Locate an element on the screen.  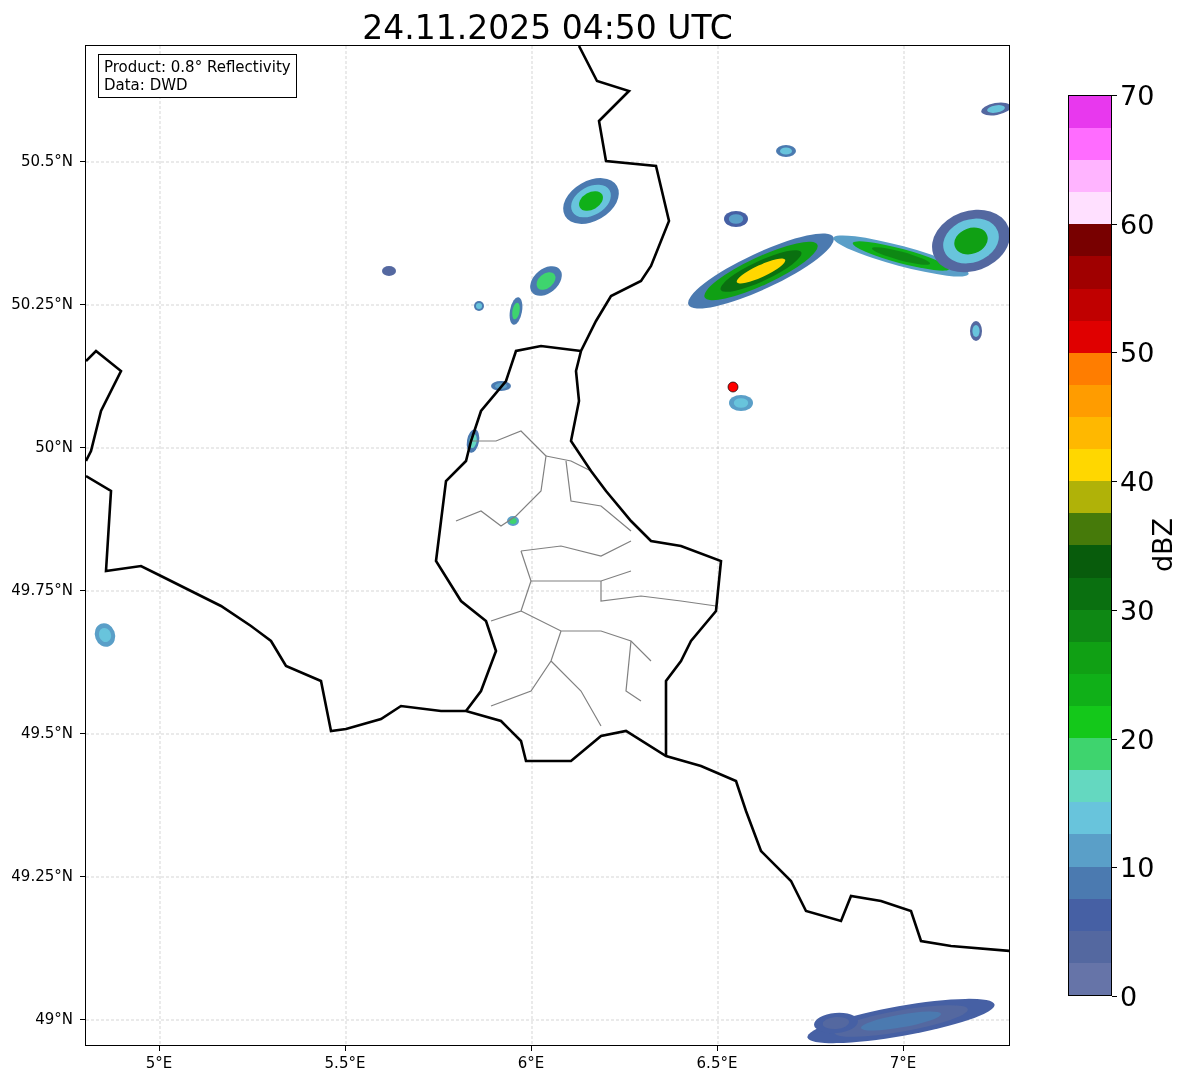
latitude-label: 49.5°N is located at coordinates (46, 733).